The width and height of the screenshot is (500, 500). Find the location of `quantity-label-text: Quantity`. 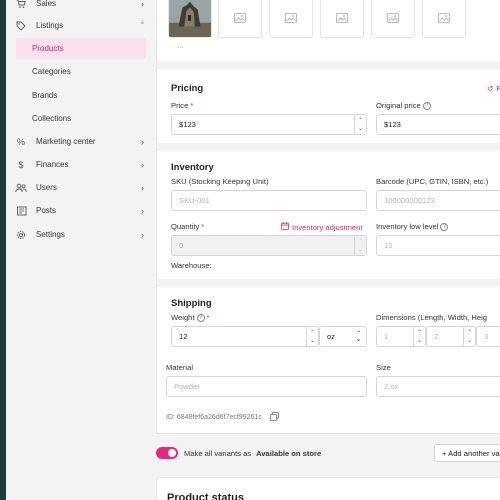

quantity-label-text: Quantity is located at coordinates (185, 226).